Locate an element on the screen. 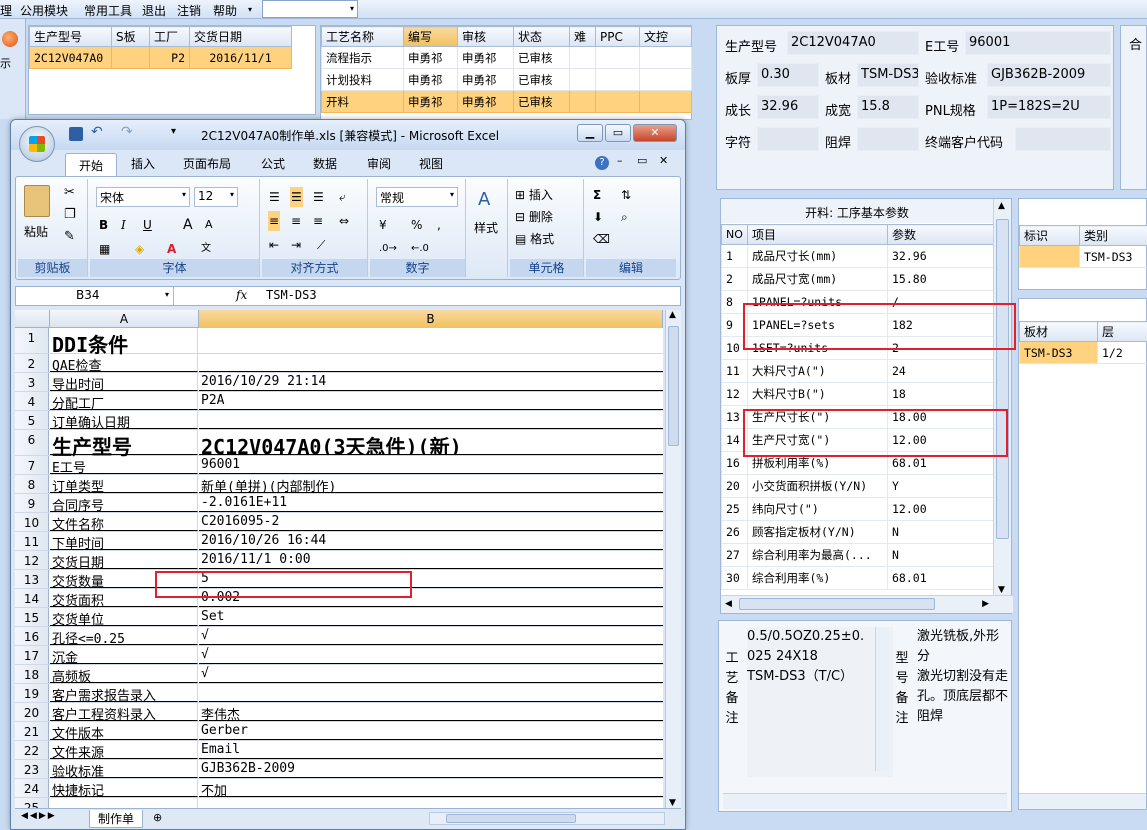 The height and width of the screenshot is (830, 1147). cell-b: GJB362B-2009 is located at coordinates (431, 769).